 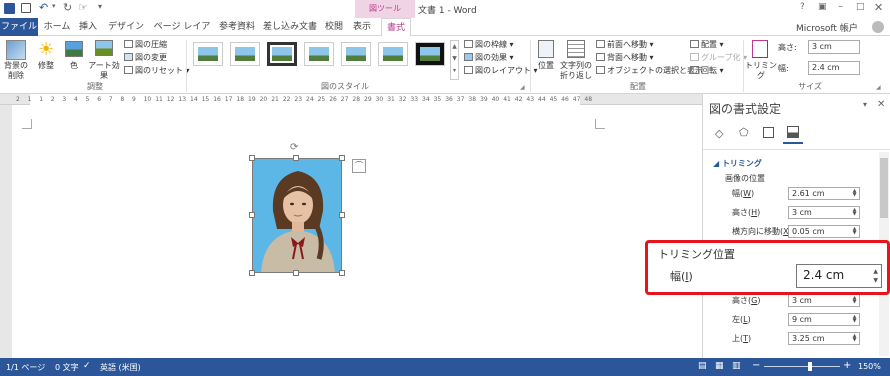 What do you see at coordinates (625, 58) in the screenshot?
I see `send-backward-button: 背面へ移動 ▾` at bounding box center [625, 58].